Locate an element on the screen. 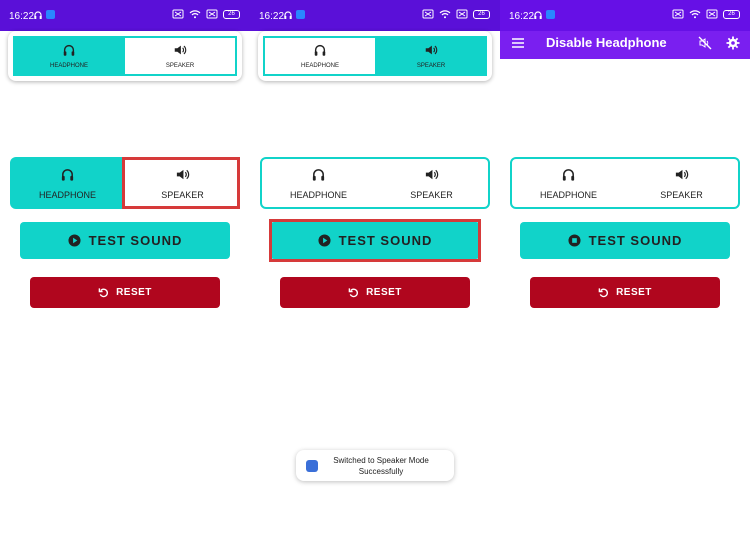 This screenshot has width=750, height=556. speaker-off-icon is located at coordinates (705, 43).